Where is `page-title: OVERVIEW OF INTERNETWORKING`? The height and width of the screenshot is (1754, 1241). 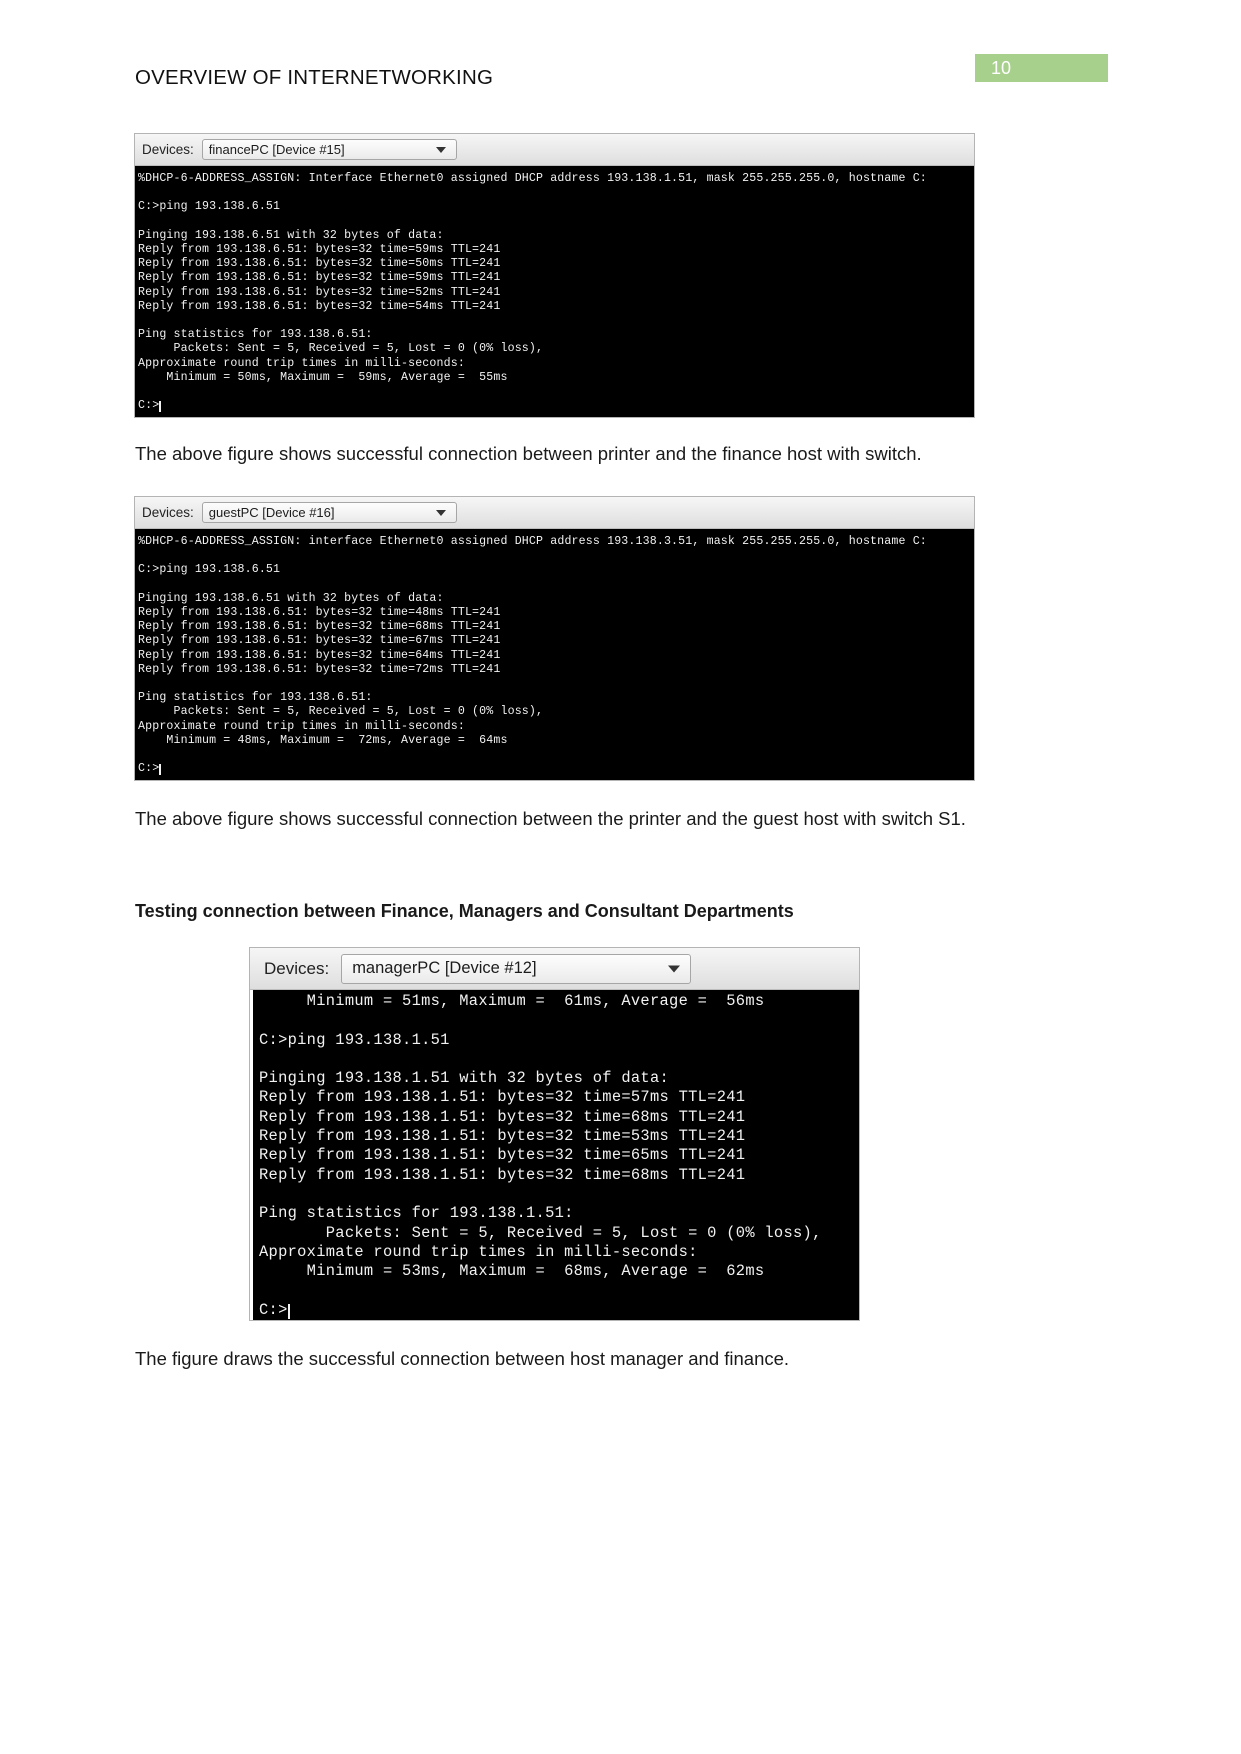 page-title: OVERVIEW OF INTERNETWORKING is located at coordinates (314, 77).